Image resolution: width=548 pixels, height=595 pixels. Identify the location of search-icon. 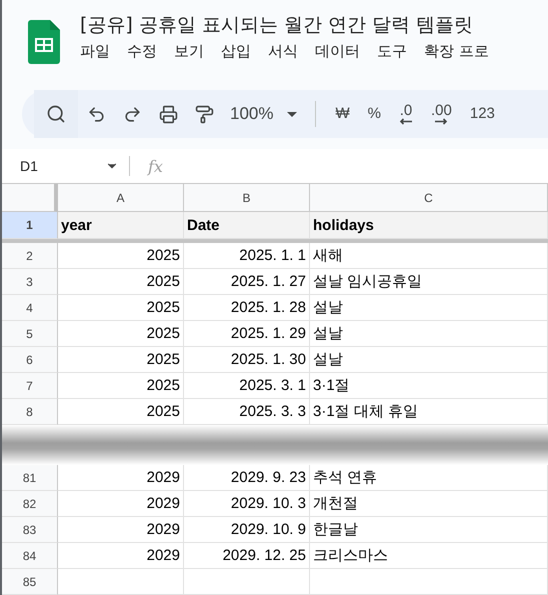
(56, 114).